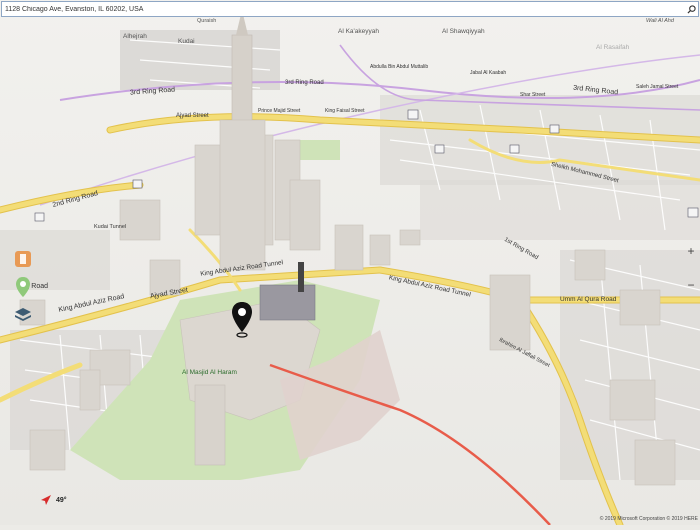 The height and width of the screenshot is (530, 700). I want to click on location-pin, so click(242, 320).